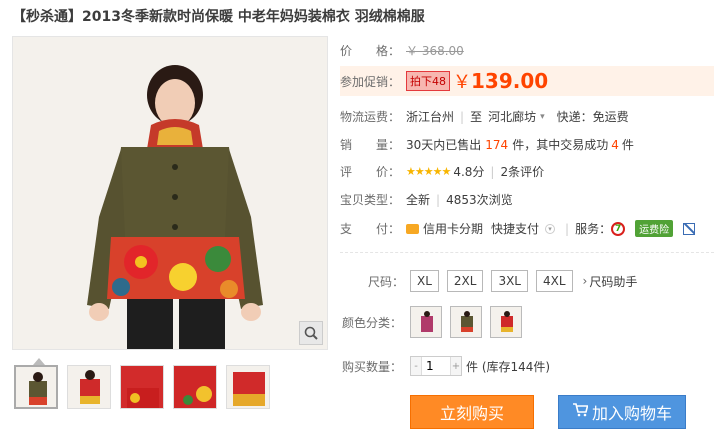 This screenshot has height=444, width=714. Describe the element at coordinates (618, 228) in the screenshot. I see `seven-day-return-icon: 7` at that location.